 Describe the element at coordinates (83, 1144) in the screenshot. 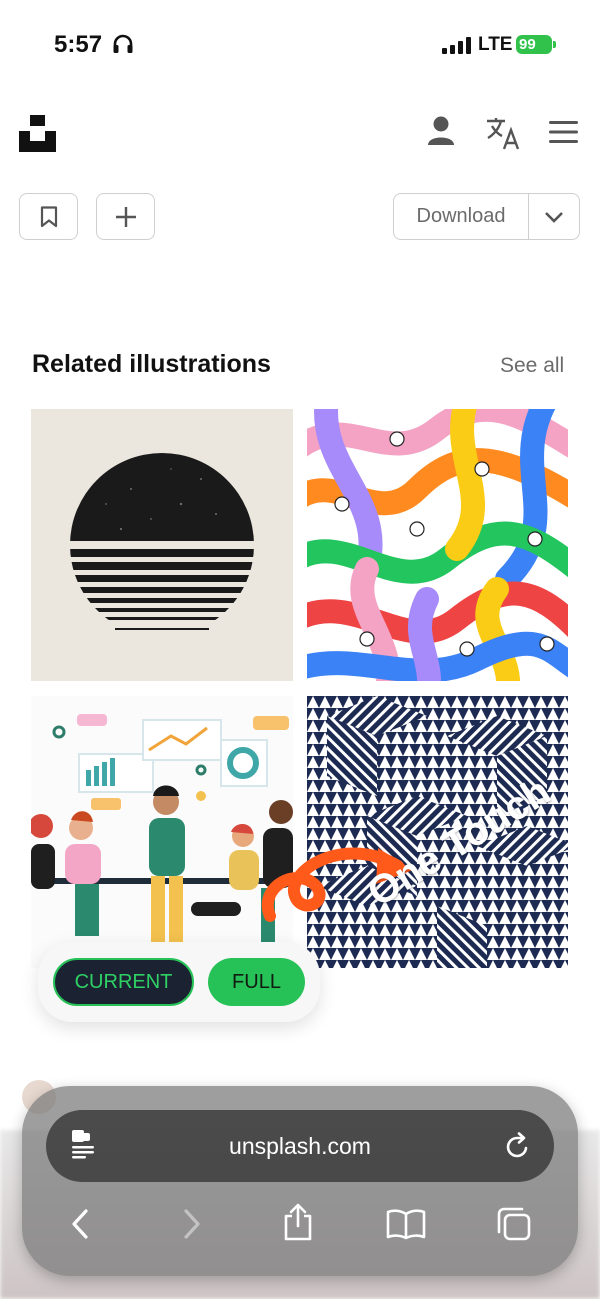

I see `page-menu-icon` at that location.